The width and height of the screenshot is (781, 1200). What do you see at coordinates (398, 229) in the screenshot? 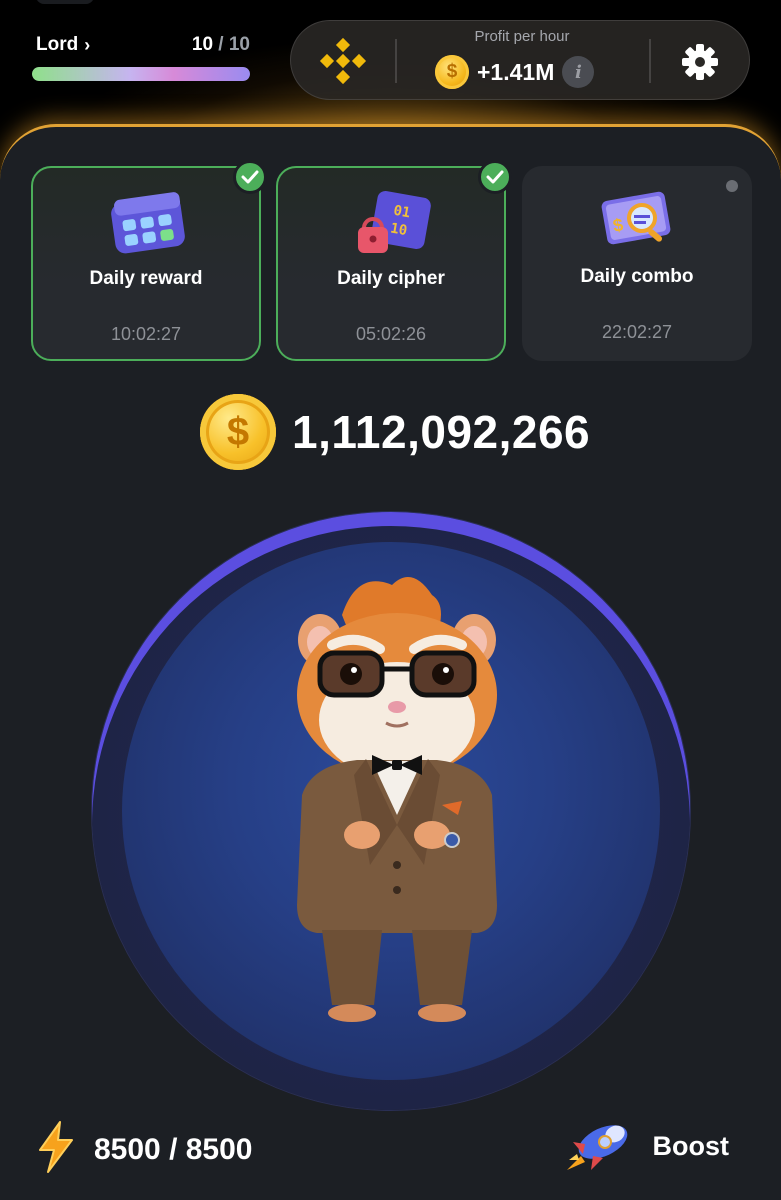
I see `svg-text: 10` at bounding box center [398, 229].